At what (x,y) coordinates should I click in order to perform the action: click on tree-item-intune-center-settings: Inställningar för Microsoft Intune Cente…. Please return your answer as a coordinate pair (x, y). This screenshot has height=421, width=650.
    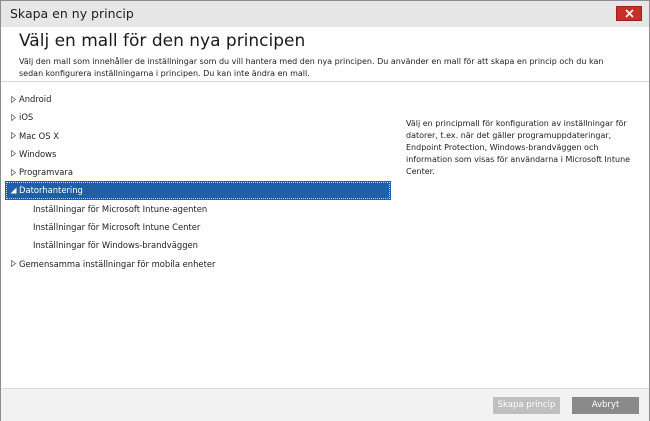
    Looking at the image, I should click on (198, 227).